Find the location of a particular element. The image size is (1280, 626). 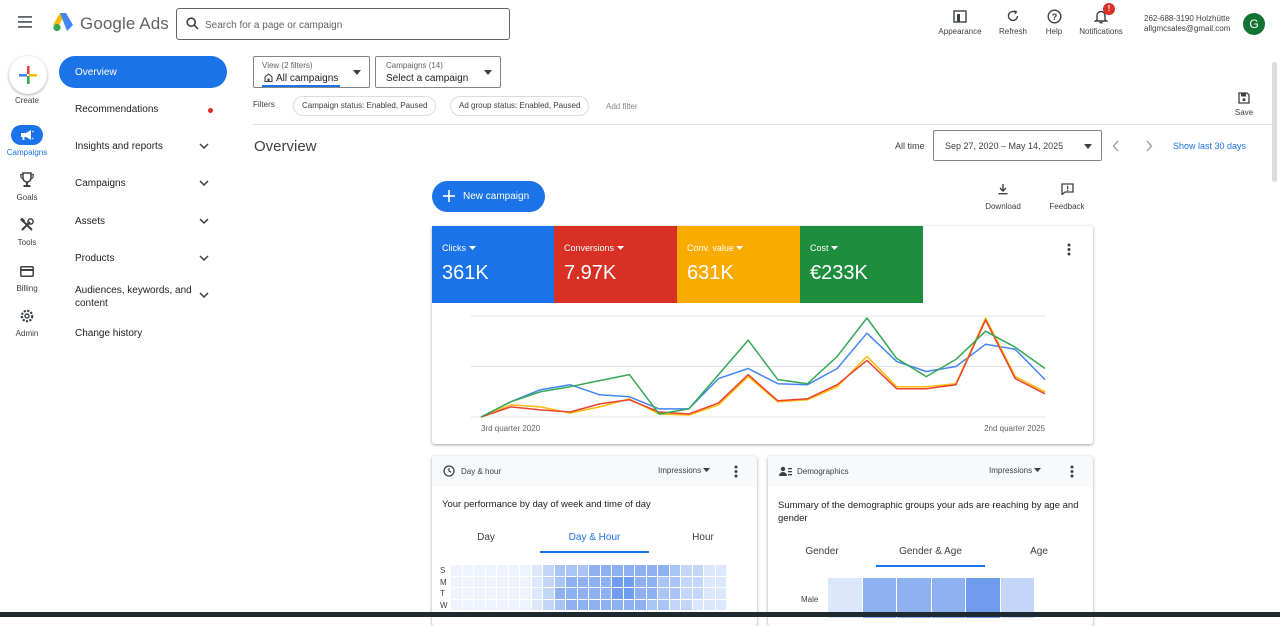

search-box is located at coordinates (343, 24).